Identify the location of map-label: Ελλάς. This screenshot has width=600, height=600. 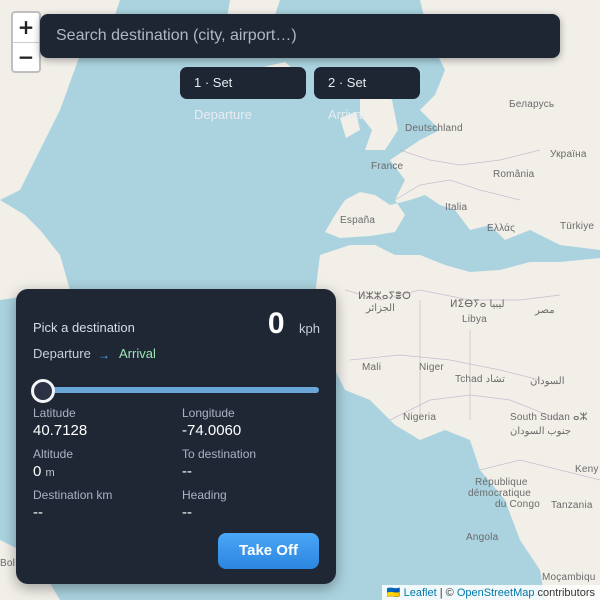
(501, 228).